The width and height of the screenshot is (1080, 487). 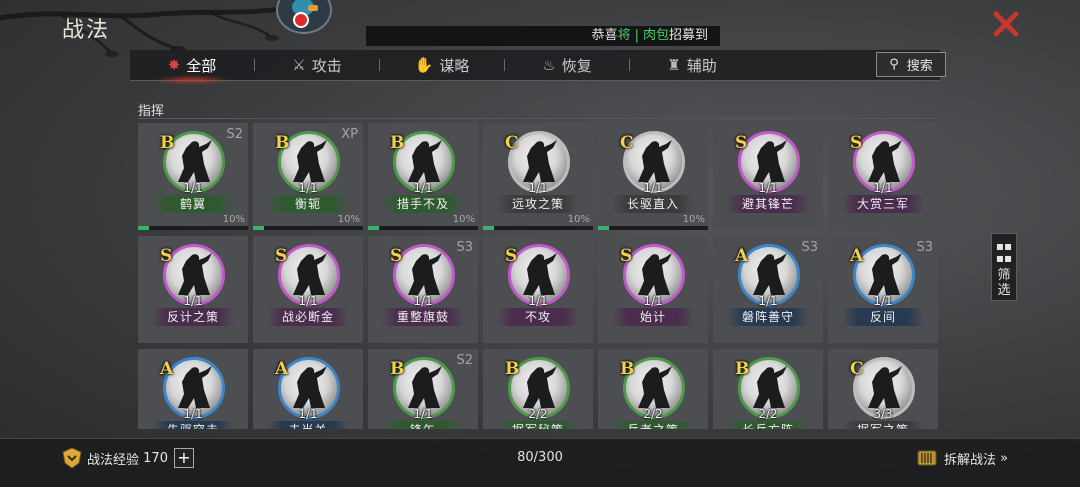 What do you see at coordinates (768, 289) in the screenshot?
I see `tactic-card: A S3 1/1 磐阵善守` at bounding box center [768, 289].